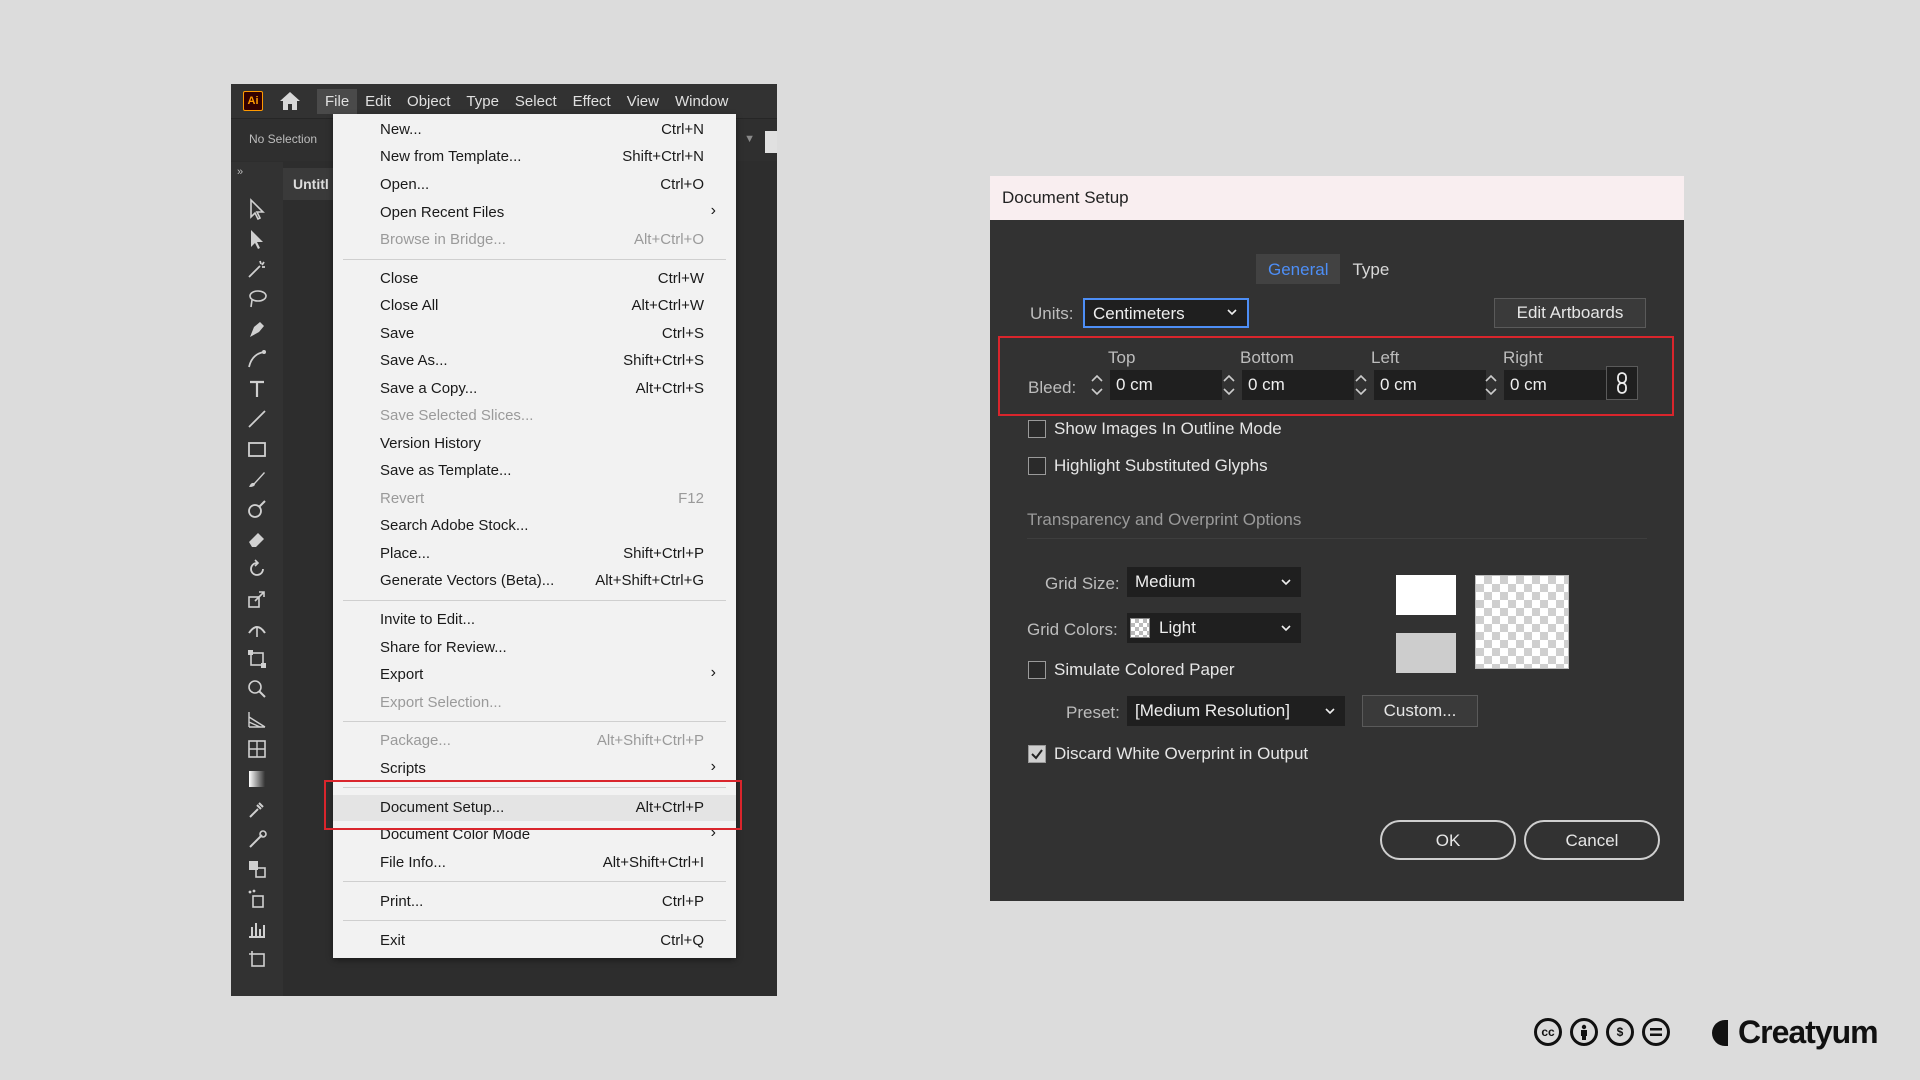 This screenshot has width=1920, height=1080. What do you see at coordinates (534, 157) in the screenshot?
I see `menu-new-from-template: New from Template... Shift+Ctrl+N` at bounding box center [534, 157].